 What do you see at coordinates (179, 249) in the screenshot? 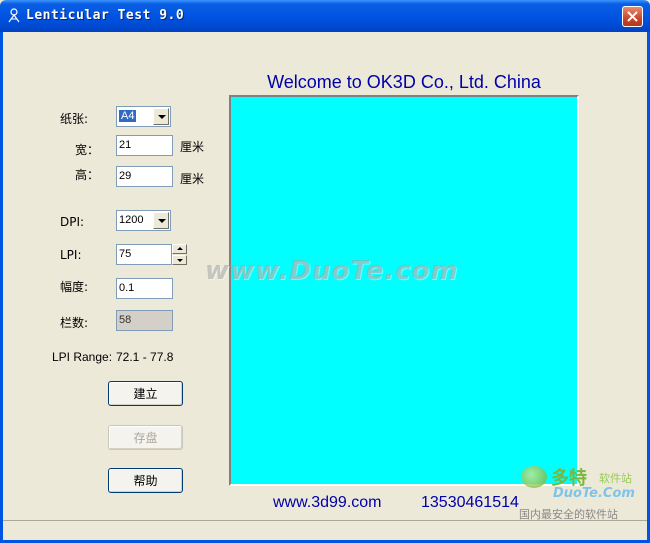
I see `spin-up-icon` at bounding box center [179, 249].